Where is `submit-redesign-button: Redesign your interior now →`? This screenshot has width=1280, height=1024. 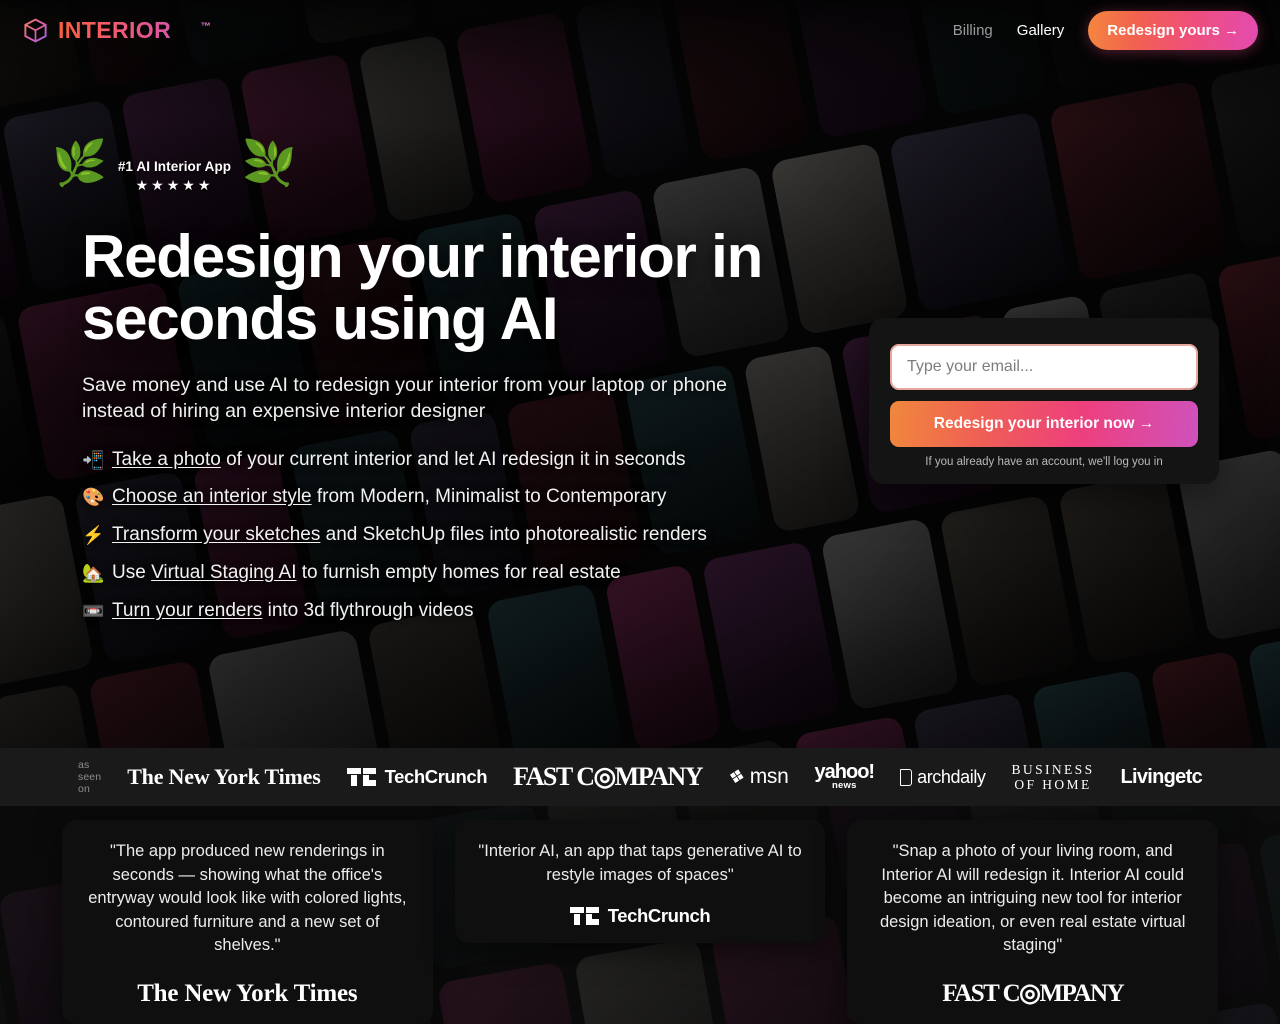
submit-redesign-button: Redesign your interior now → is located at coordinates (1044, 424).